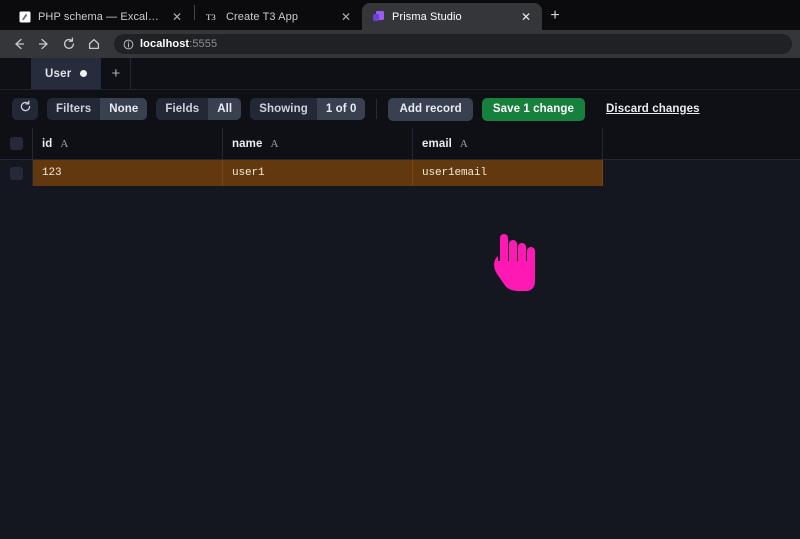 This screenshot has height=539, width=800. I want to click on cell-value: user1, so click(248, 173).